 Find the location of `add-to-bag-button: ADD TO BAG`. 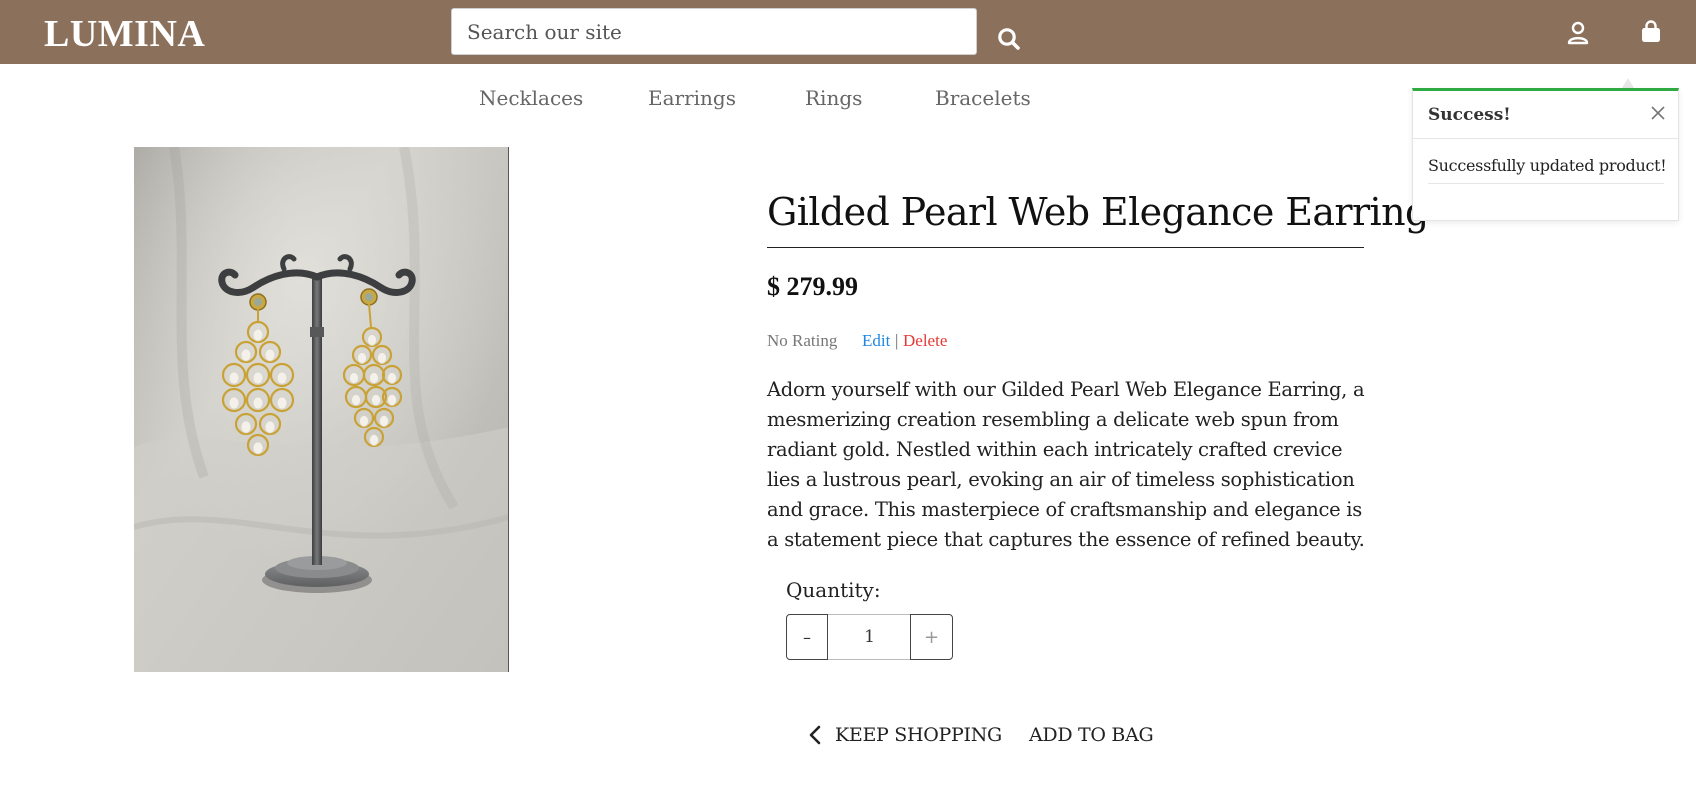

add-to-bag-button: ADD TO BAG is located at coordinates (1091, 735).